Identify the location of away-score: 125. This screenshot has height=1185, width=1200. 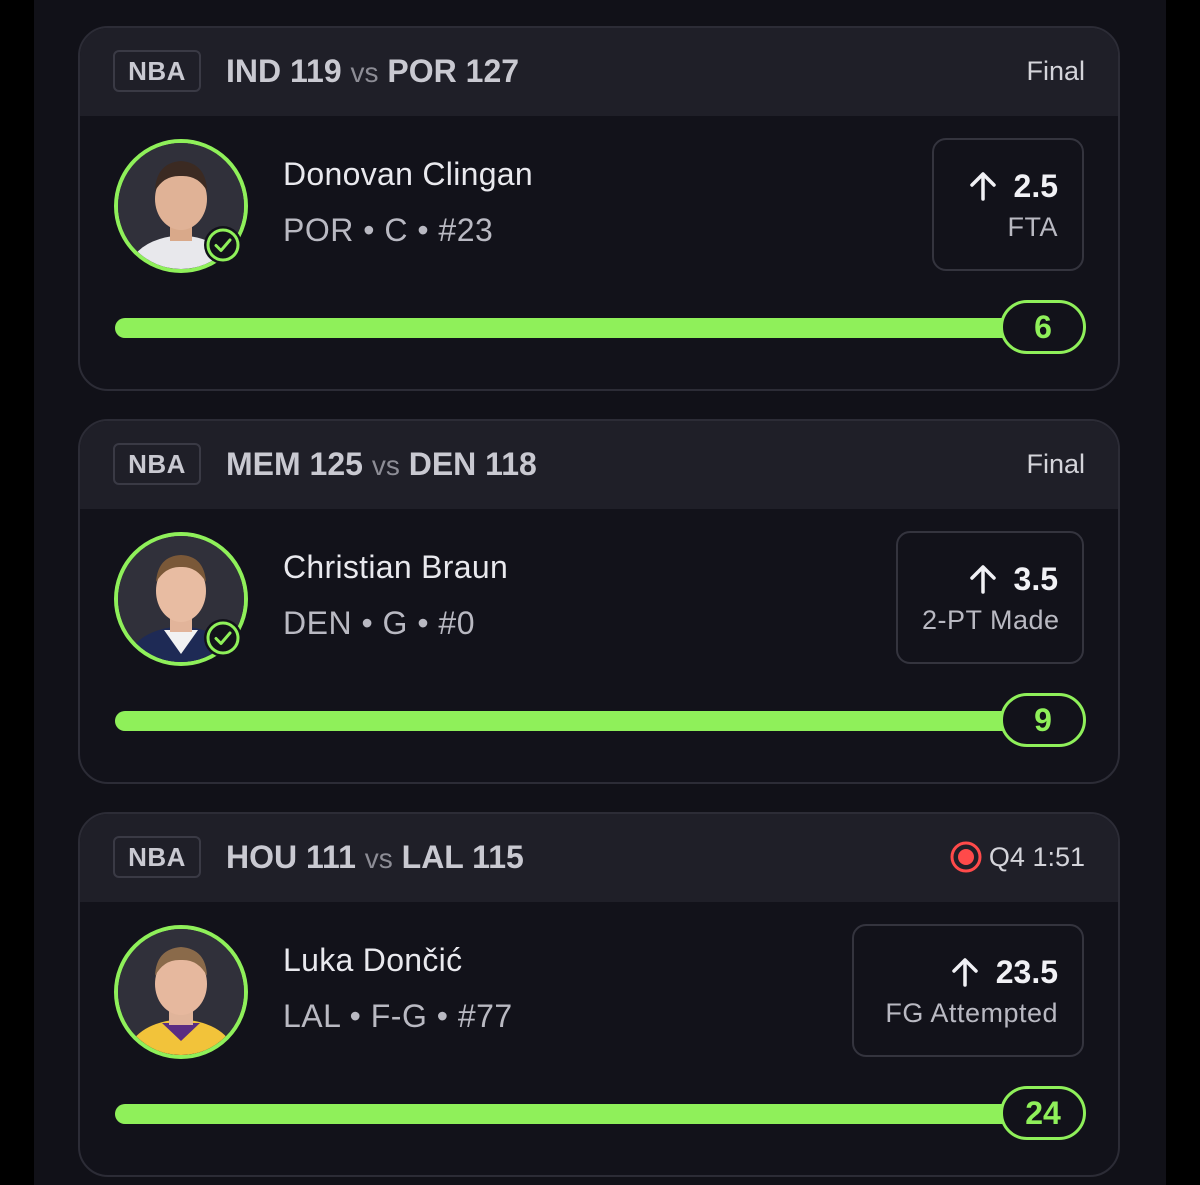
(336, 464).